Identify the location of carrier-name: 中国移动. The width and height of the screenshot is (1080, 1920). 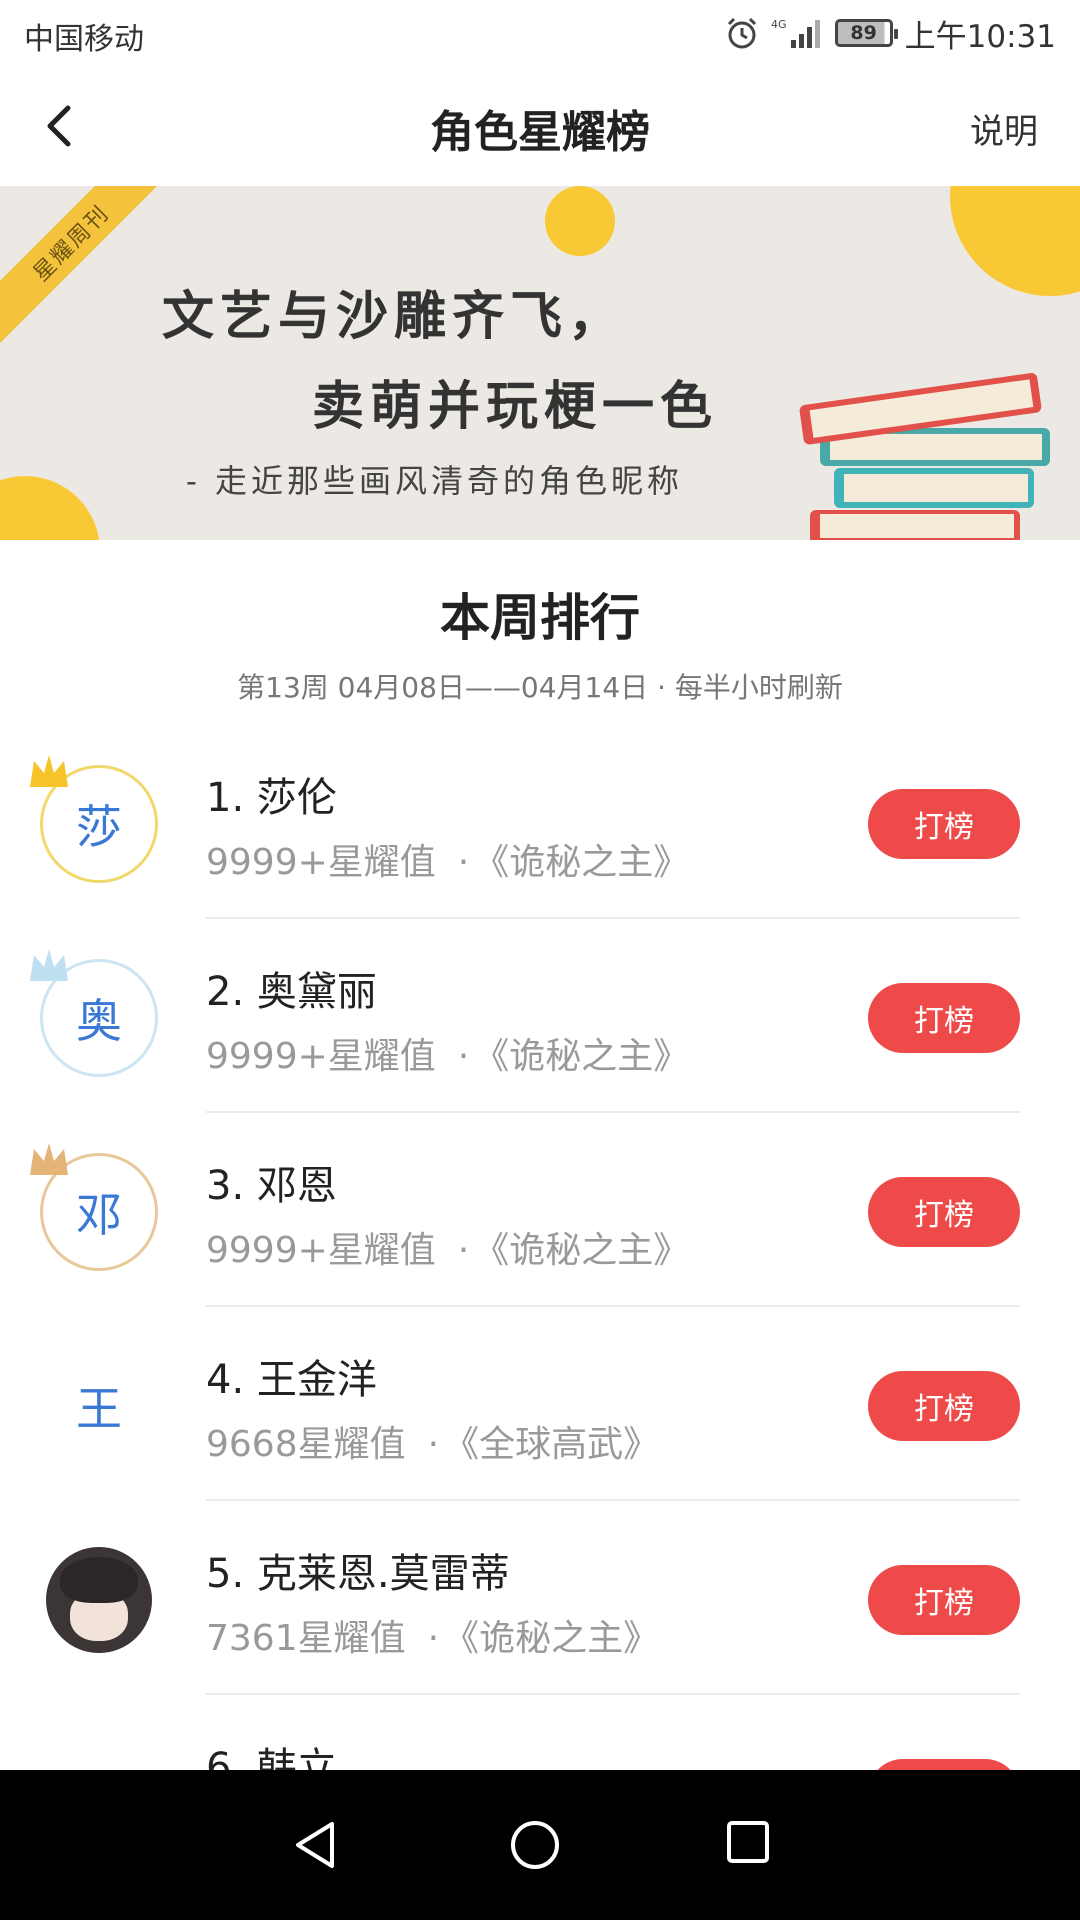
(84, 39).